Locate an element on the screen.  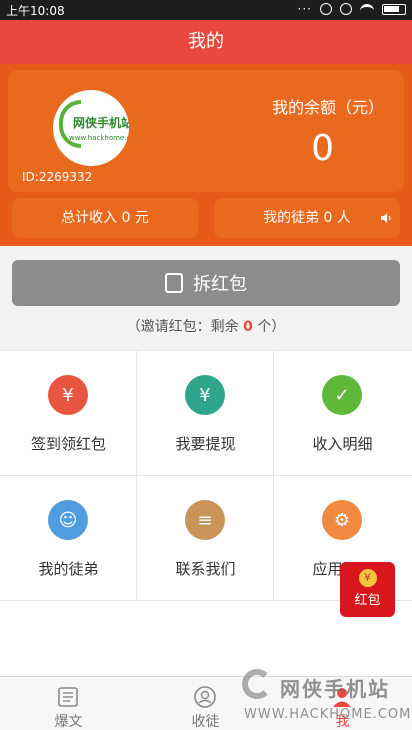
grid-item-apprentices: ☺ 我的徒弟 is located at coordinates (68, 538).